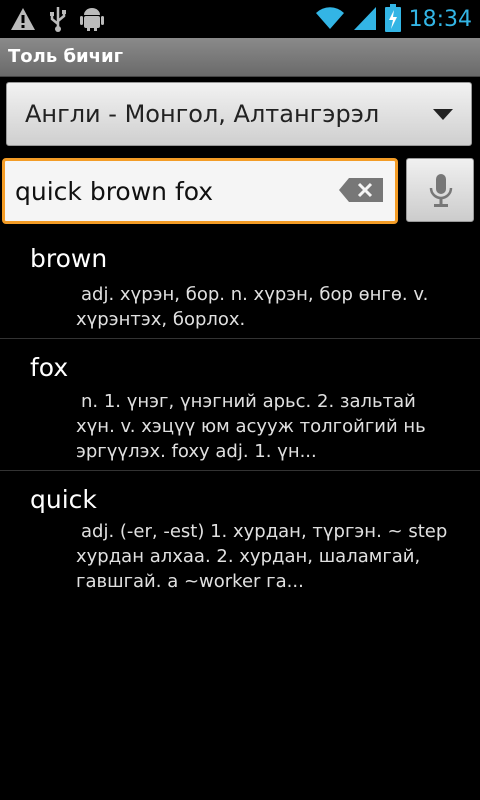 Image resolution: width=480 pixels, height=800 pixels. I want to click on dictionary-select: Англи - Монгол, Алтангэрэл, so click(239, 114).